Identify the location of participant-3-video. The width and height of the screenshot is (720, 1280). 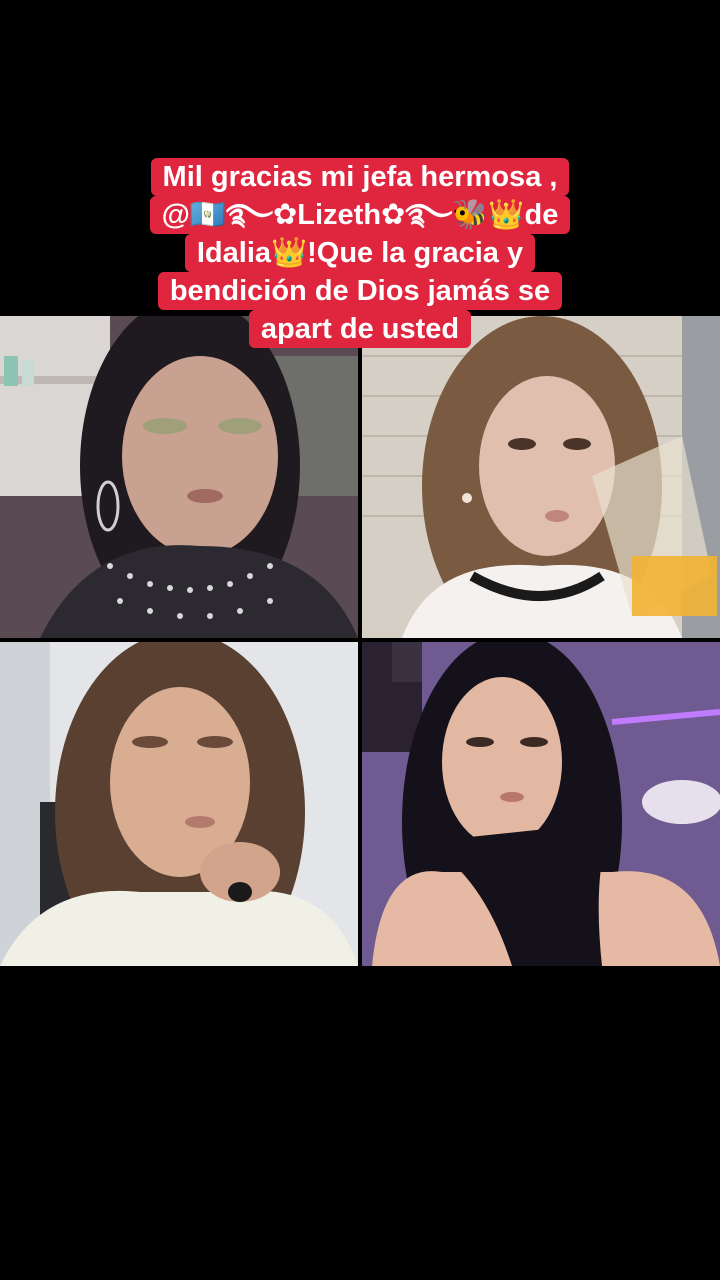
(179, 804).